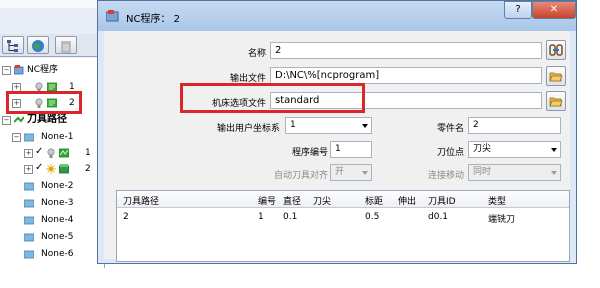  I want to click on connect-move-label: 连接移动, so click(445, 176).